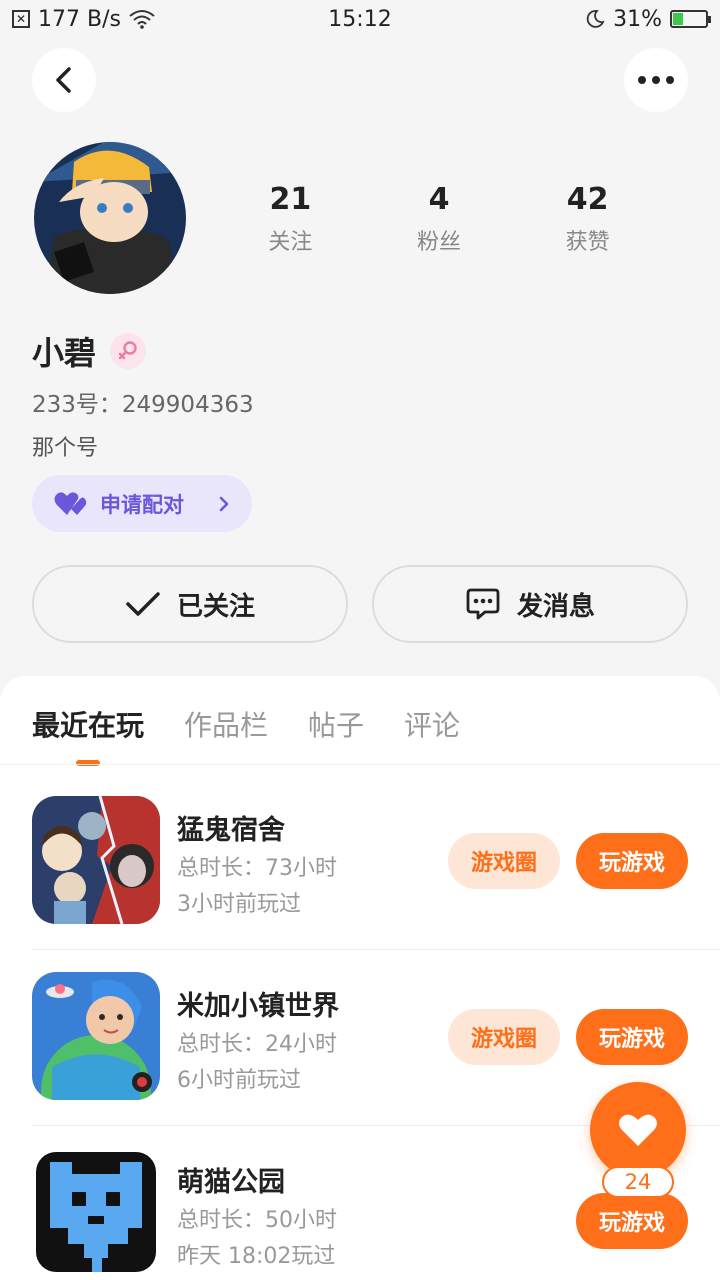  I want to click on like-button, so click(638, 1130).